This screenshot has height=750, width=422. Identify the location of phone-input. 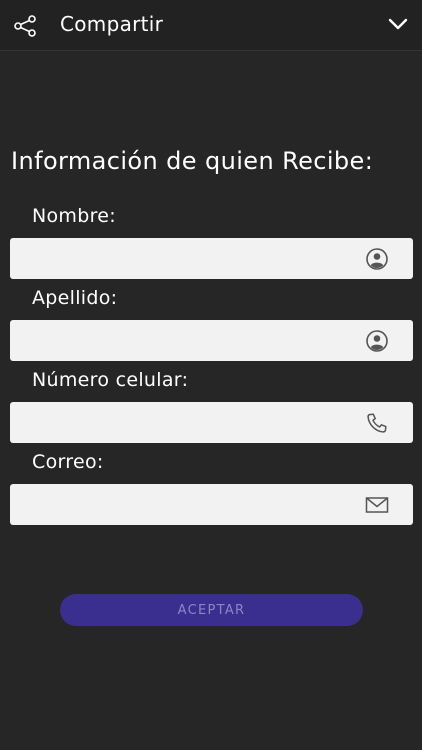
(180, 422).